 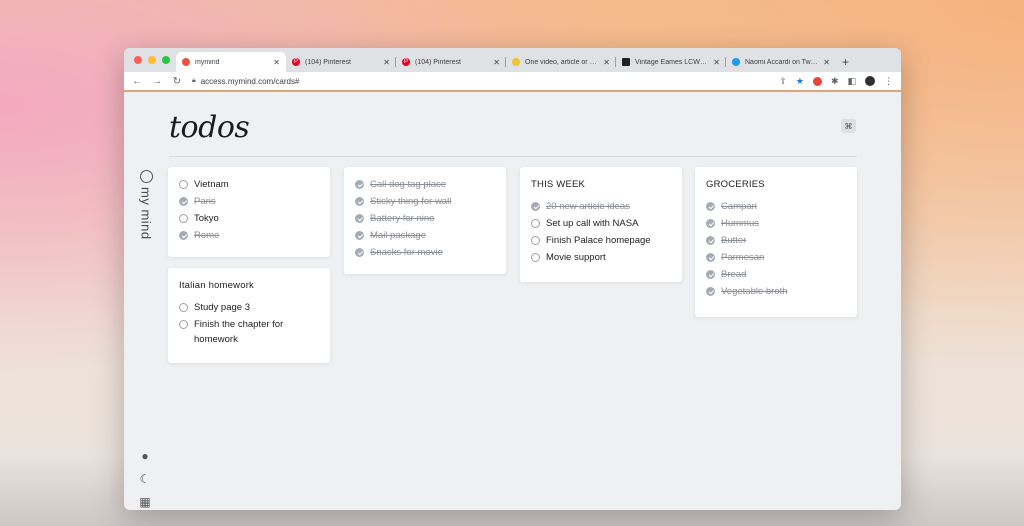 I want to click on grid-icon: ▦, so click(x=145, y=502).